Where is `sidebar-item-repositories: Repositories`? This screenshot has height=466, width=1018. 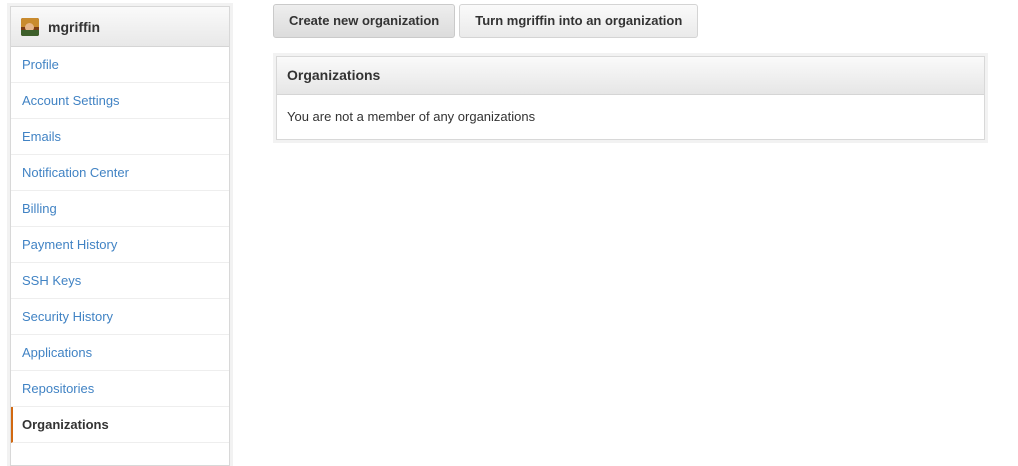 sidebar-item-repositories: Repositories is located at coordinates (120, 389).